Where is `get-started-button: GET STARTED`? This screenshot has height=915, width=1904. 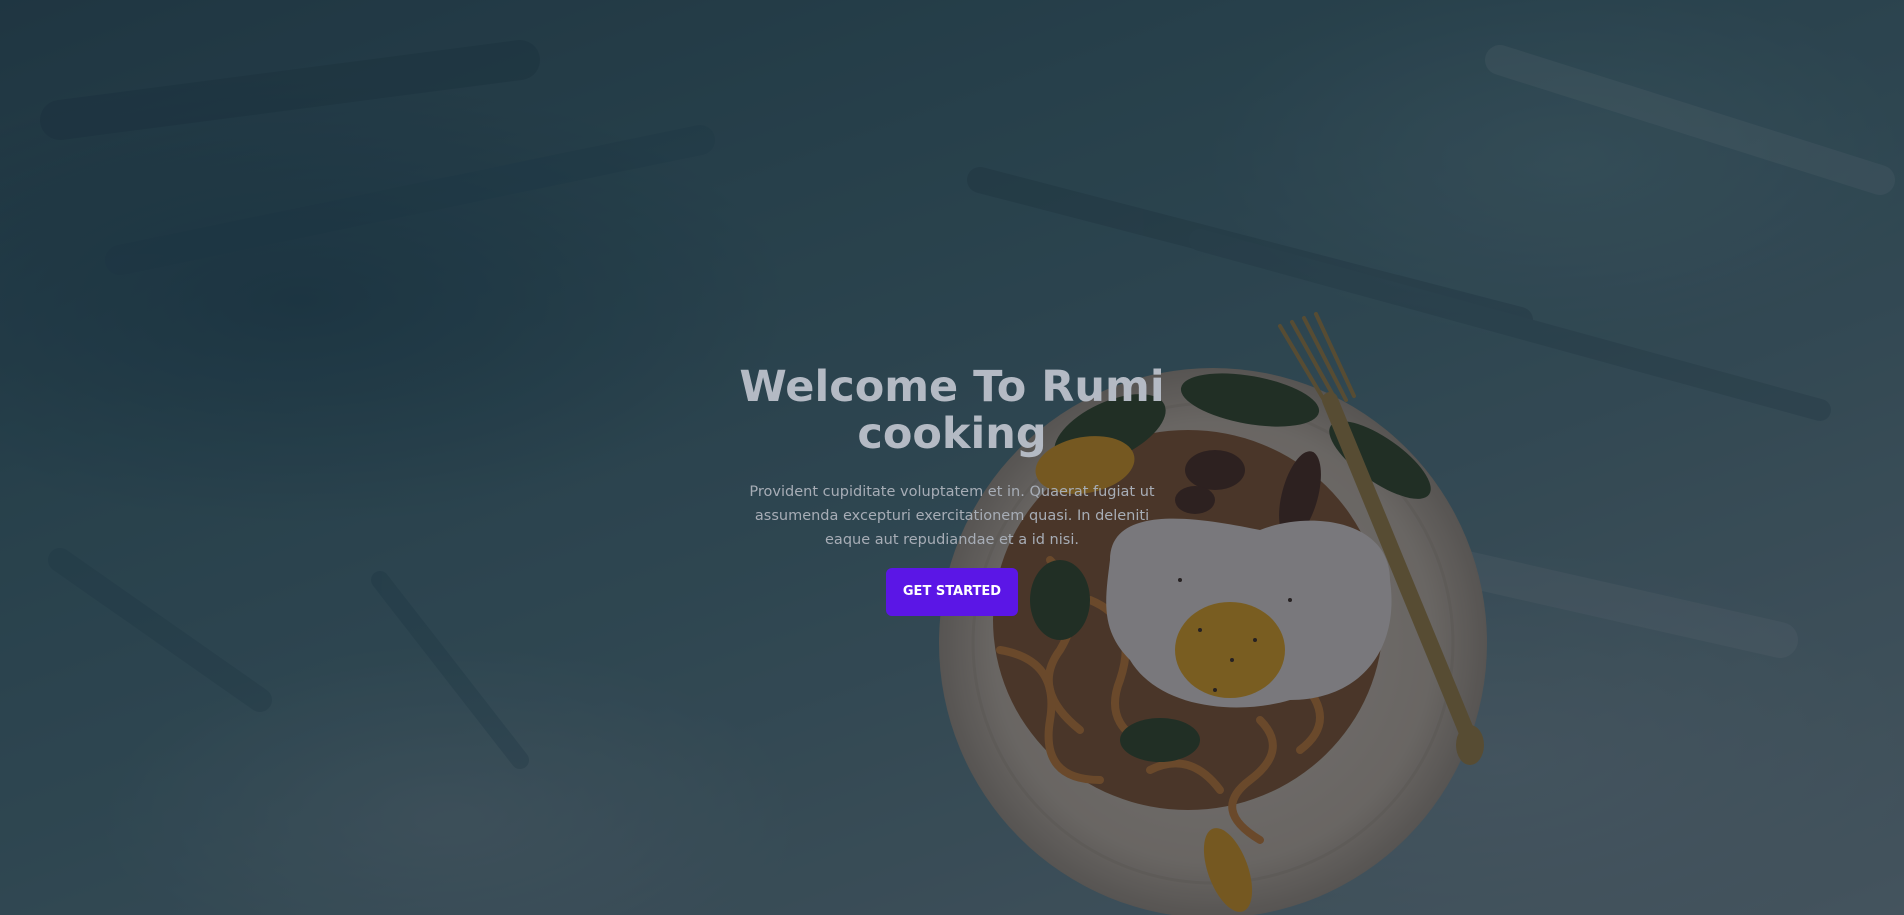
get-started-button: GET STARTED is located at coordinates (952, 592).